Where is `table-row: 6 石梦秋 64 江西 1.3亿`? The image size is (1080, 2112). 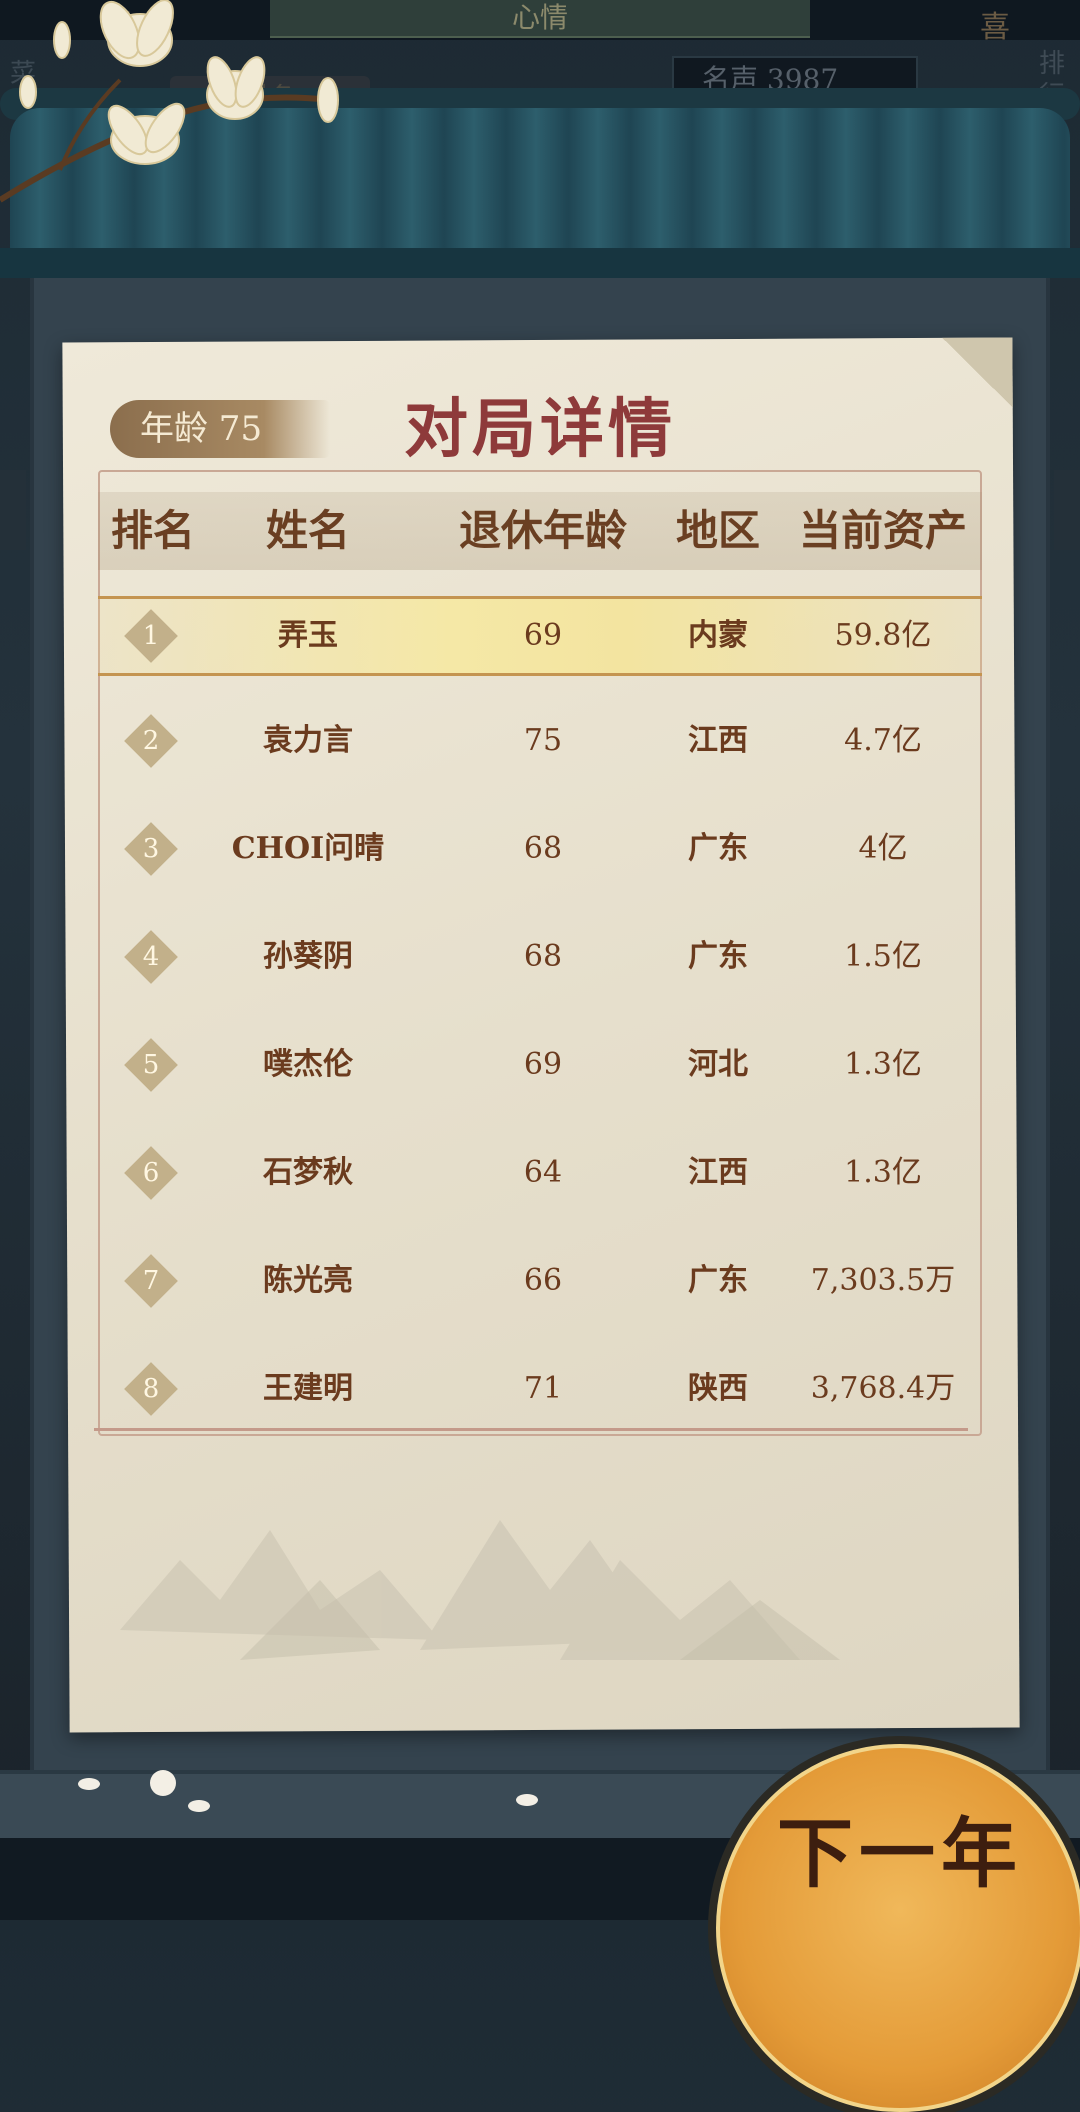
table-row: 6 石梦秋 64 江西 1.3亿 is located at coordinates (540, 1173).